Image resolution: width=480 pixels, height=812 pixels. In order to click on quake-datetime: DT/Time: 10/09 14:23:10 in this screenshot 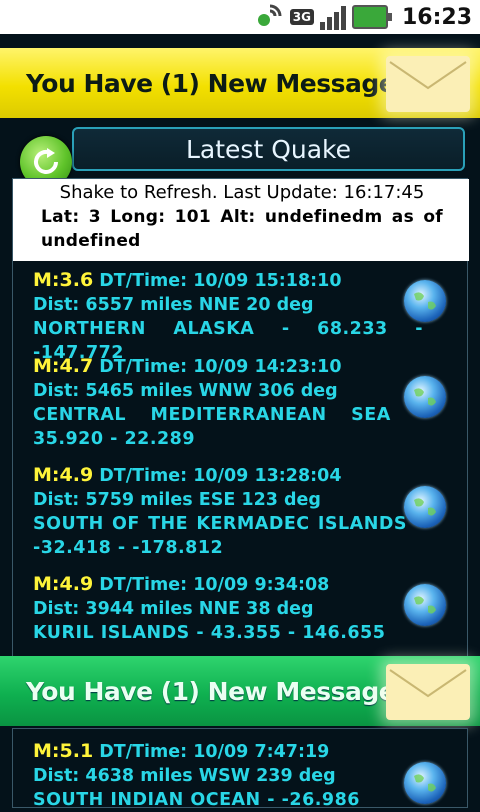, I will do `click(217, 367)`.